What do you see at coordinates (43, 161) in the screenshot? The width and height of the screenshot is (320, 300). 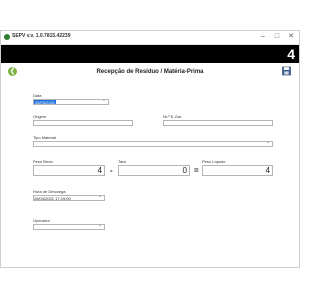 I see `peso-bruto-label: Peso Bruto` at bounding box center [43, 161].